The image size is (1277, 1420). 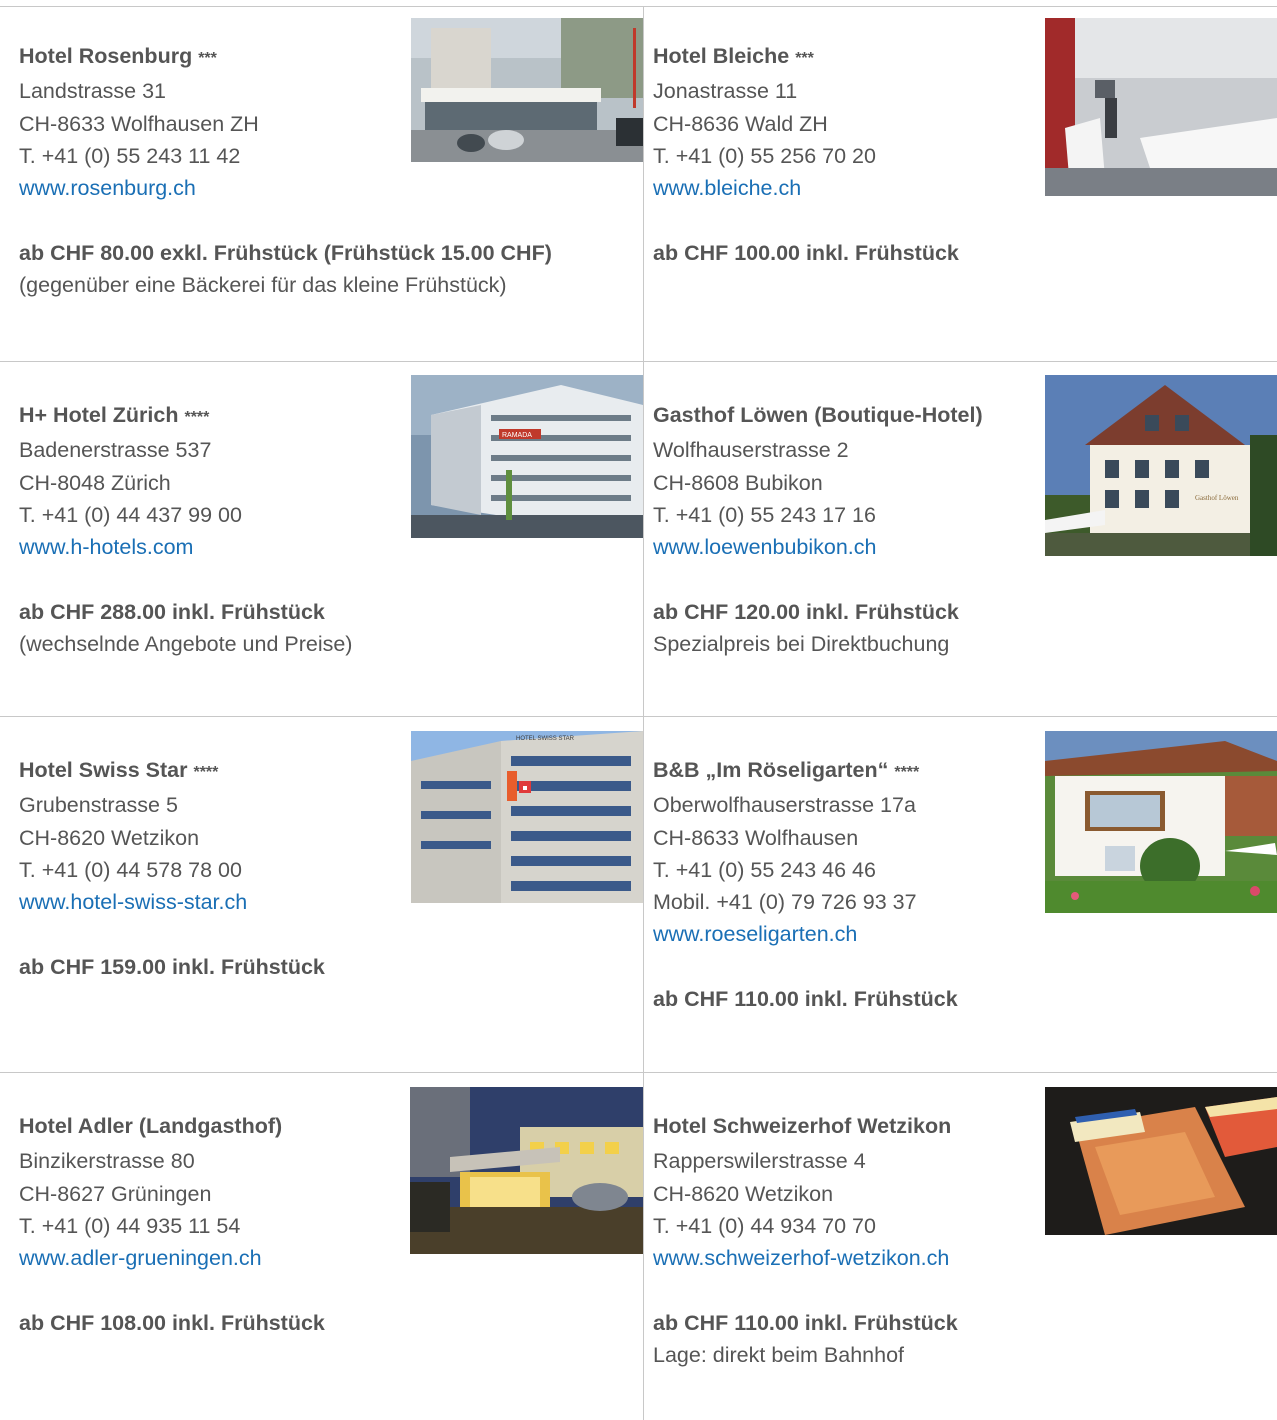 What do you see at coordinates (527, 90) in the screenshot?
I see `hotel-photo-rosenburg` at bounding box center [527, 90].